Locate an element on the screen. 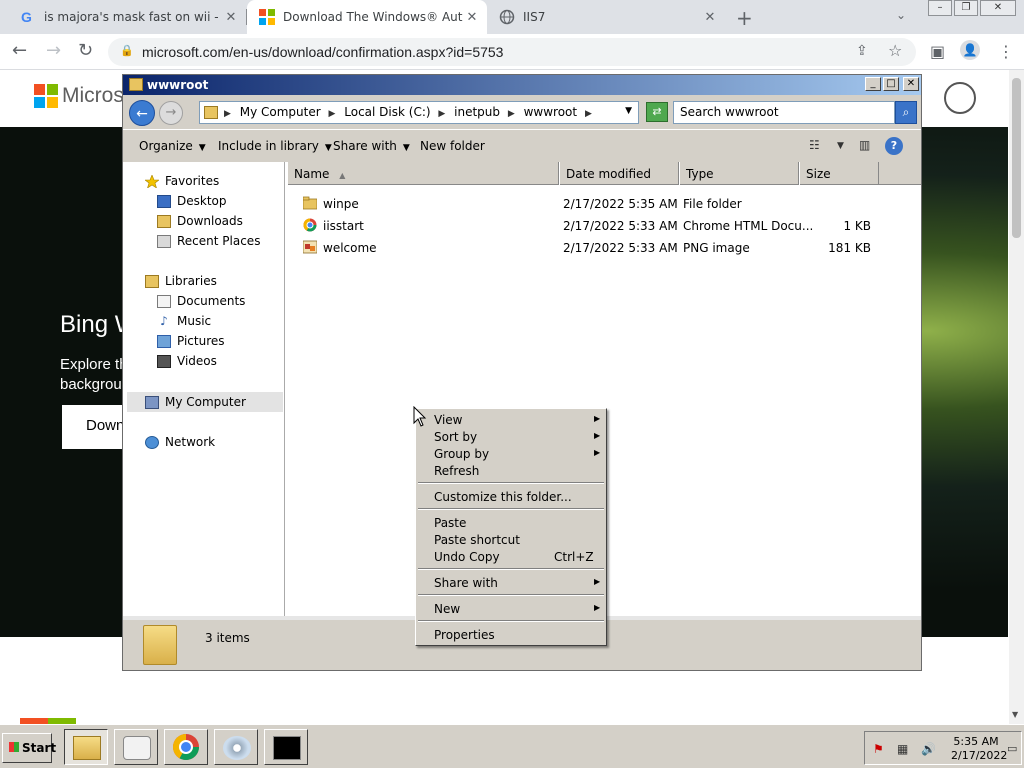 This screenshot has width=1024, height=768. menu-item-paste-shortcut: Paste shortcut is located at coordinates (511, 539).